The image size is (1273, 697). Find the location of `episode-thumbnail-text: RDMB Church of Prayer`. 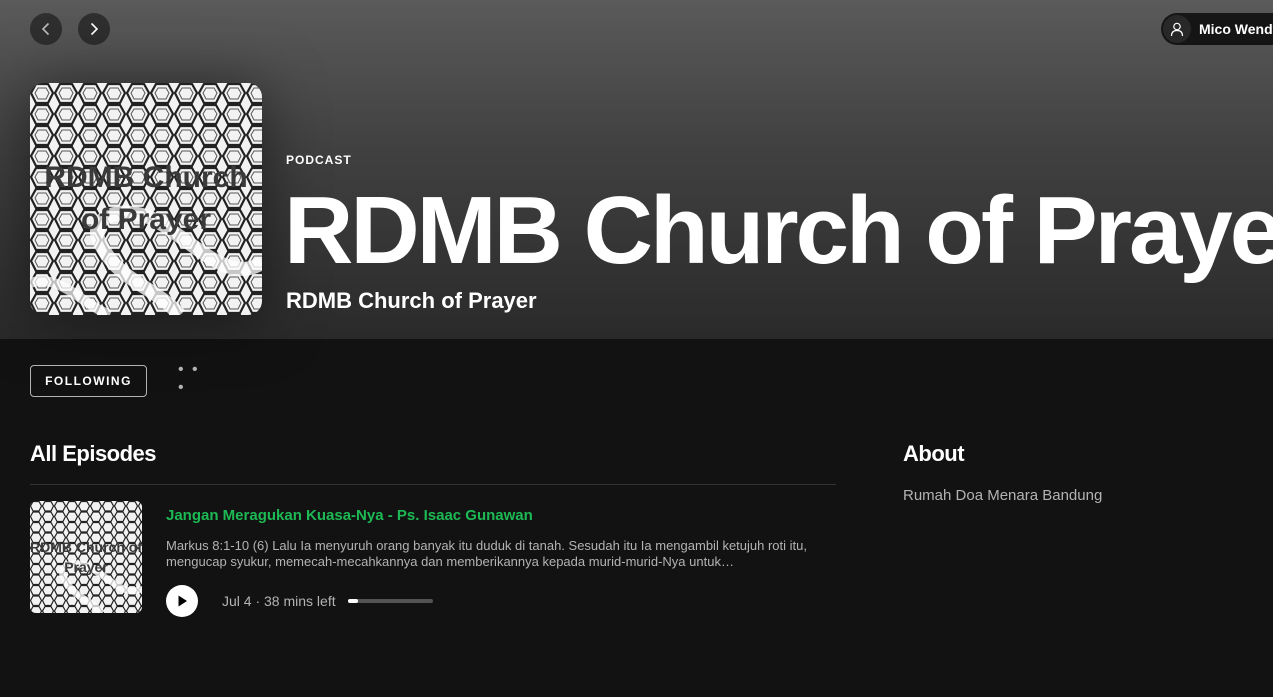

episode-thumbnail-text: RDMB Church of Prayer is located at coordinates (86, 557).